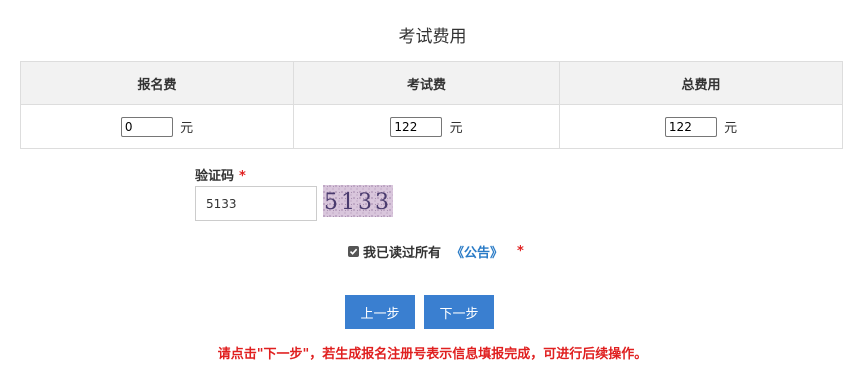 Image resolution: width=865 pixels, height=383 pixels. What do you see at coordinates (690, 126) in the screenshot?
I see `total-fee-input` at bounding box center [690, 126].